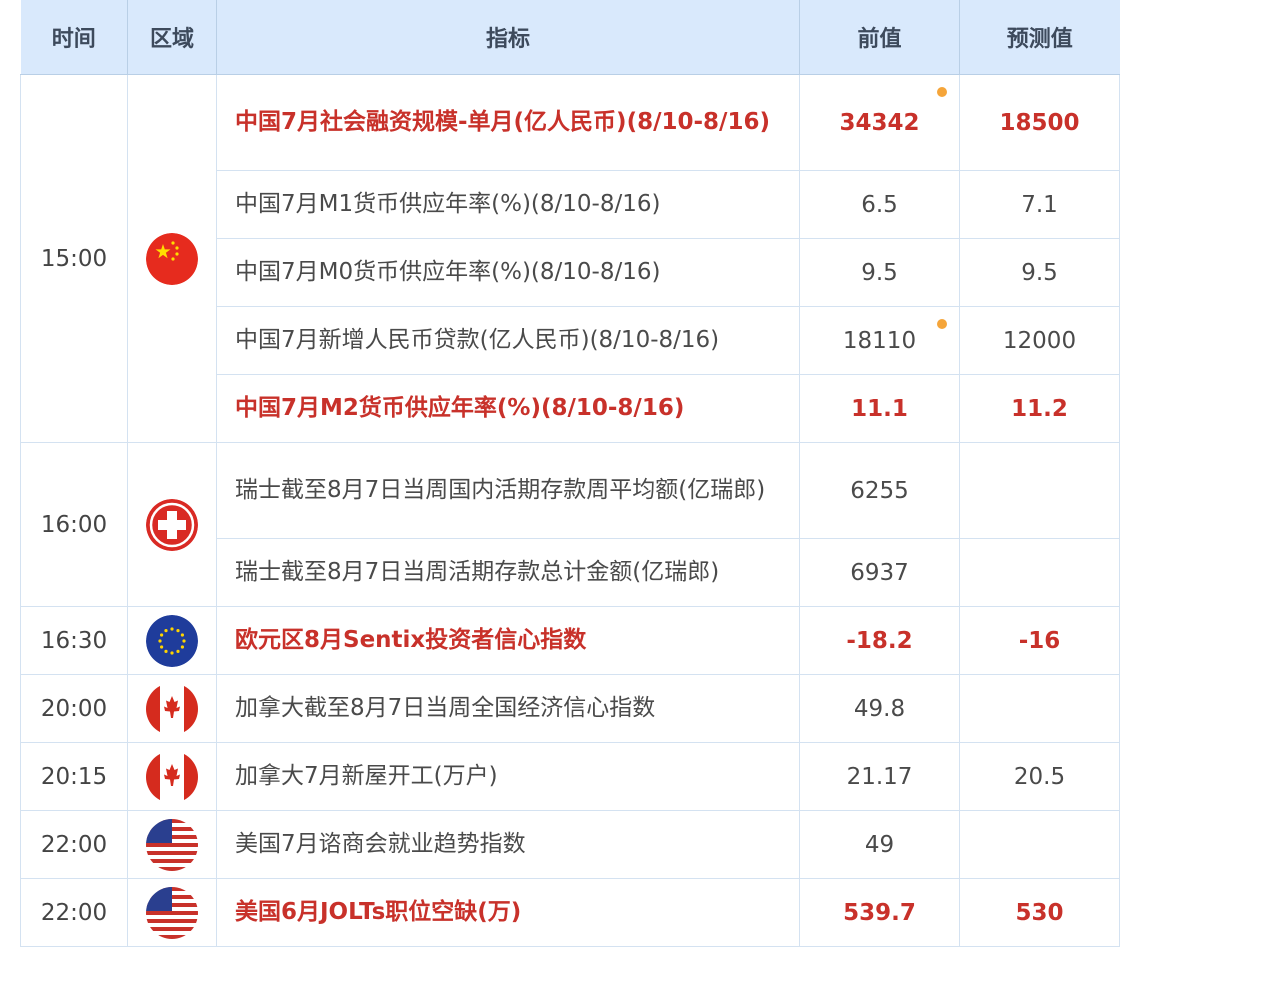 This screenshot has height=985, width=1280. What do you see at coordinates (1039, 122) in the screenshot?
I see `forecast-cell: 18500` at bounding box center [1039, 122].